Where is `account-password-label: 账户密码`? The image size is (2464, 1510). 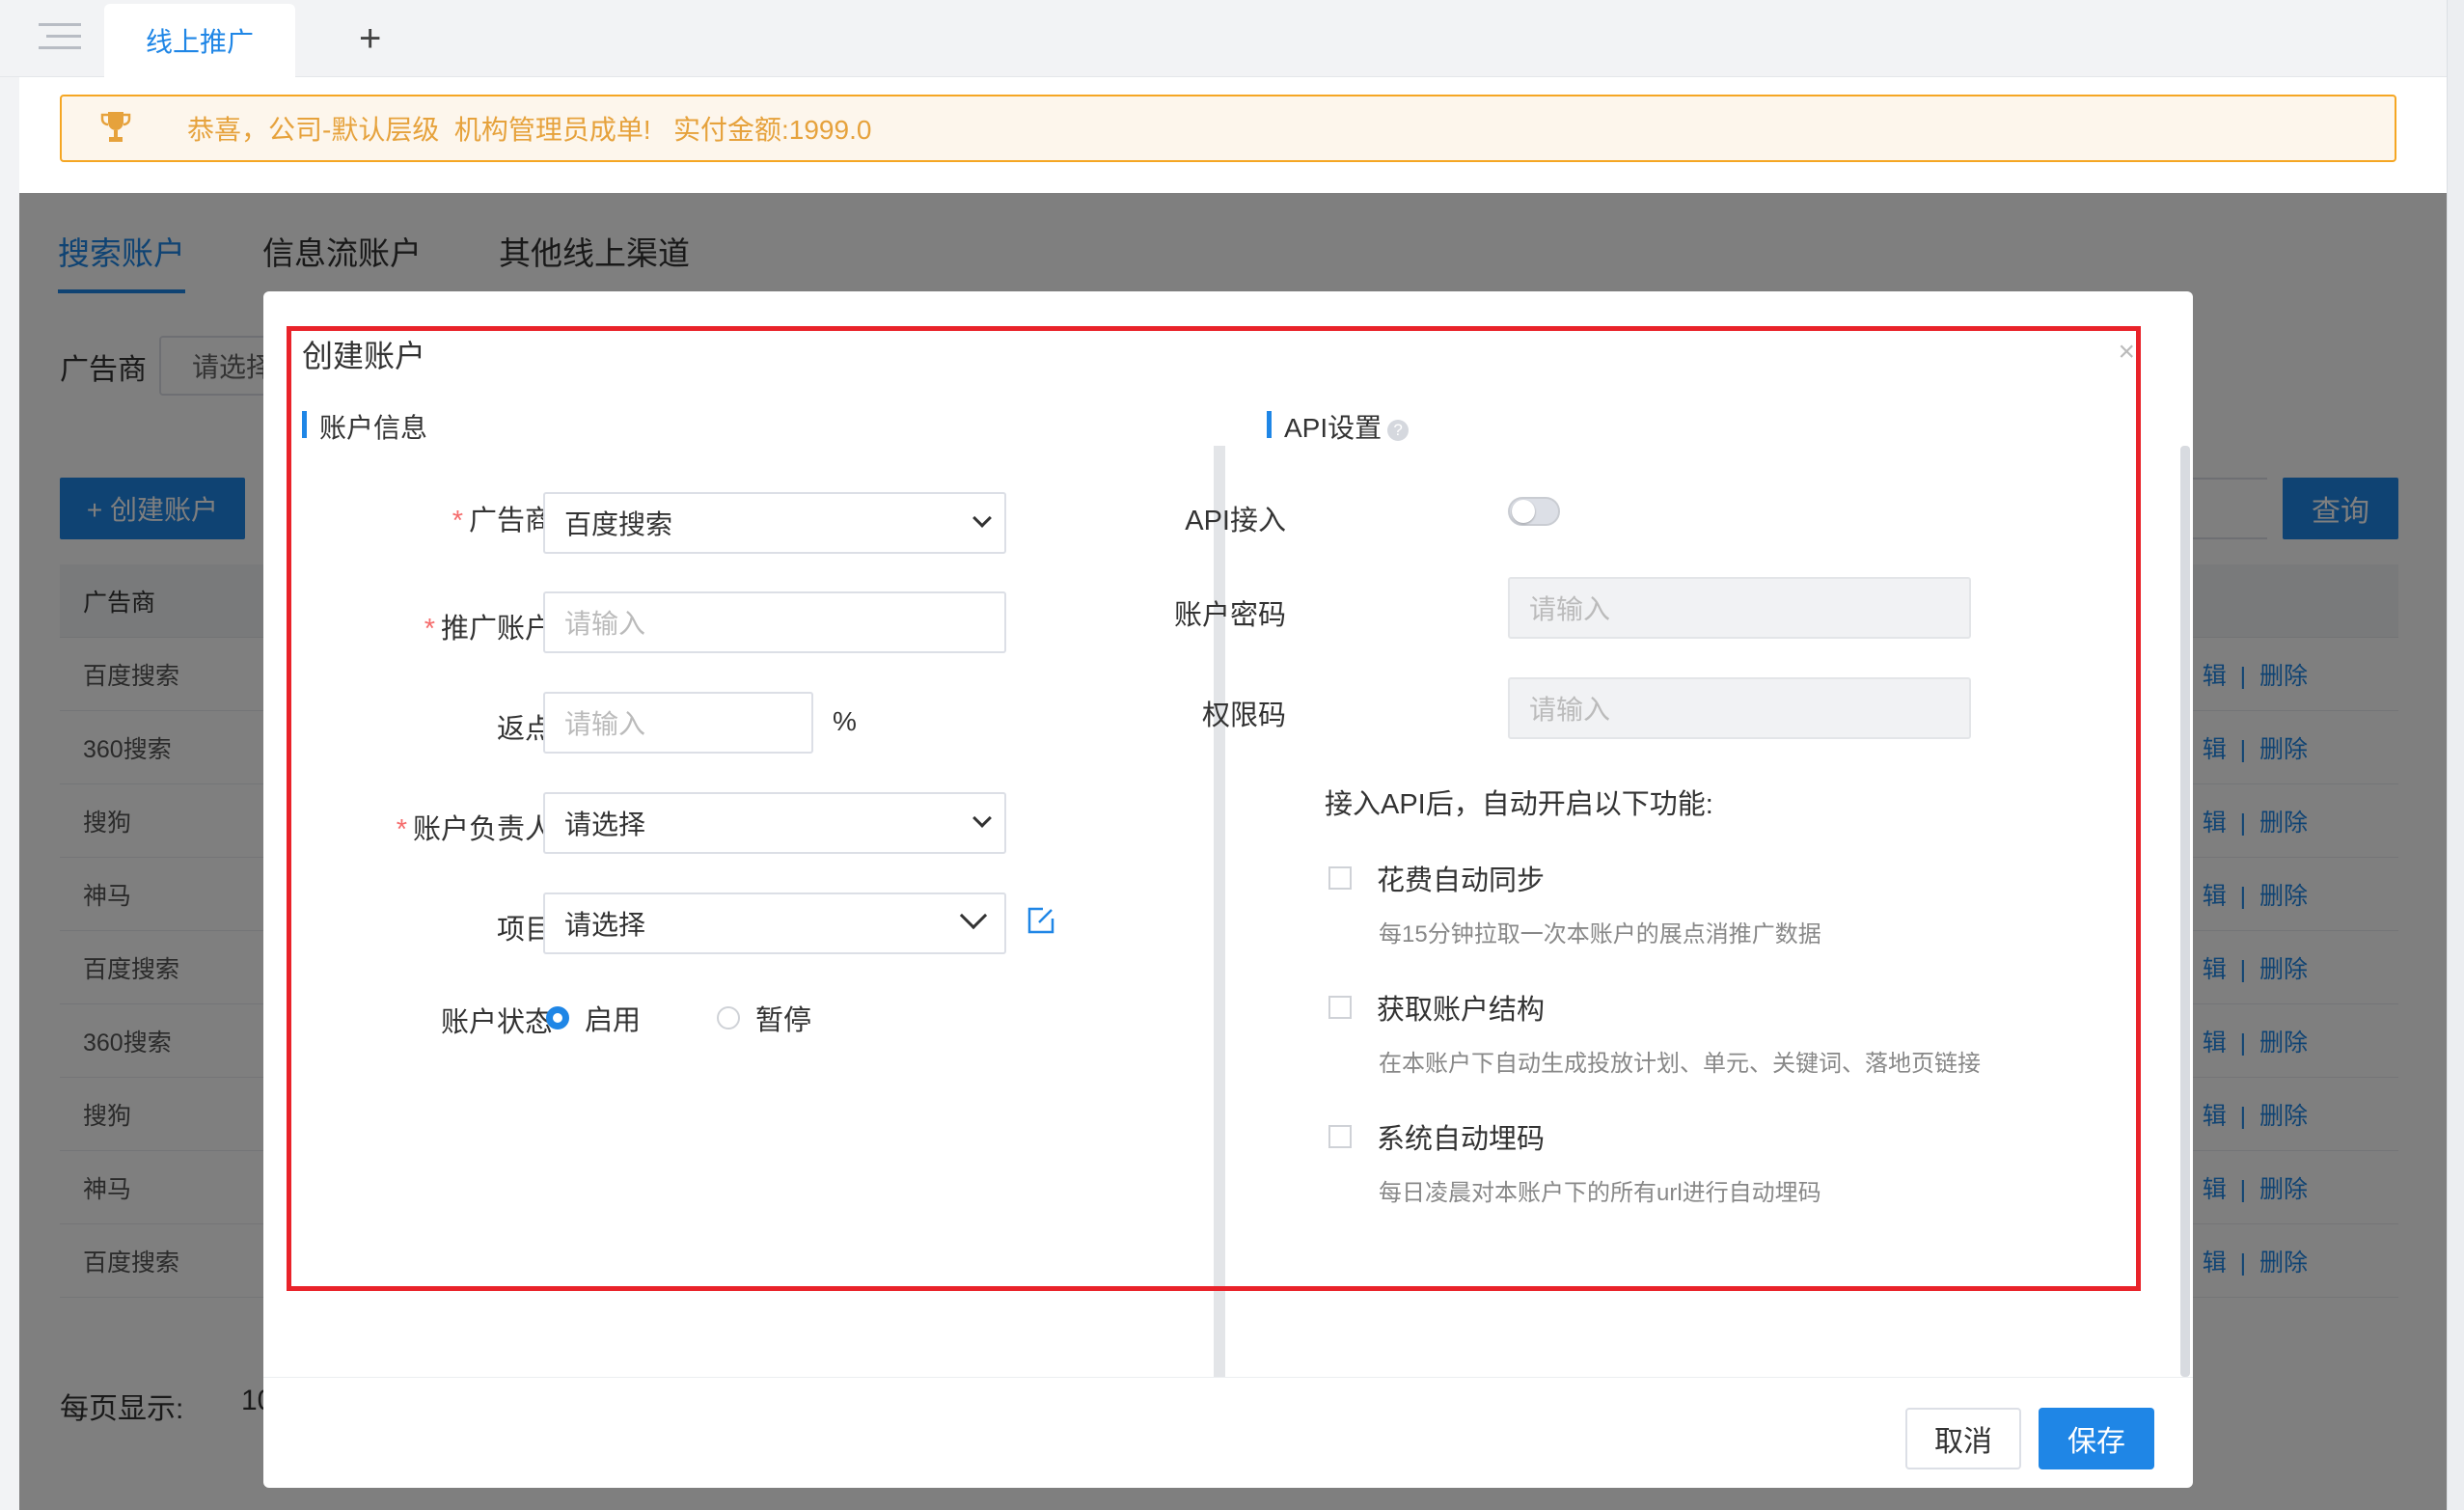
account-password-label: 账户密码 is located at coordinates (1229, 615).